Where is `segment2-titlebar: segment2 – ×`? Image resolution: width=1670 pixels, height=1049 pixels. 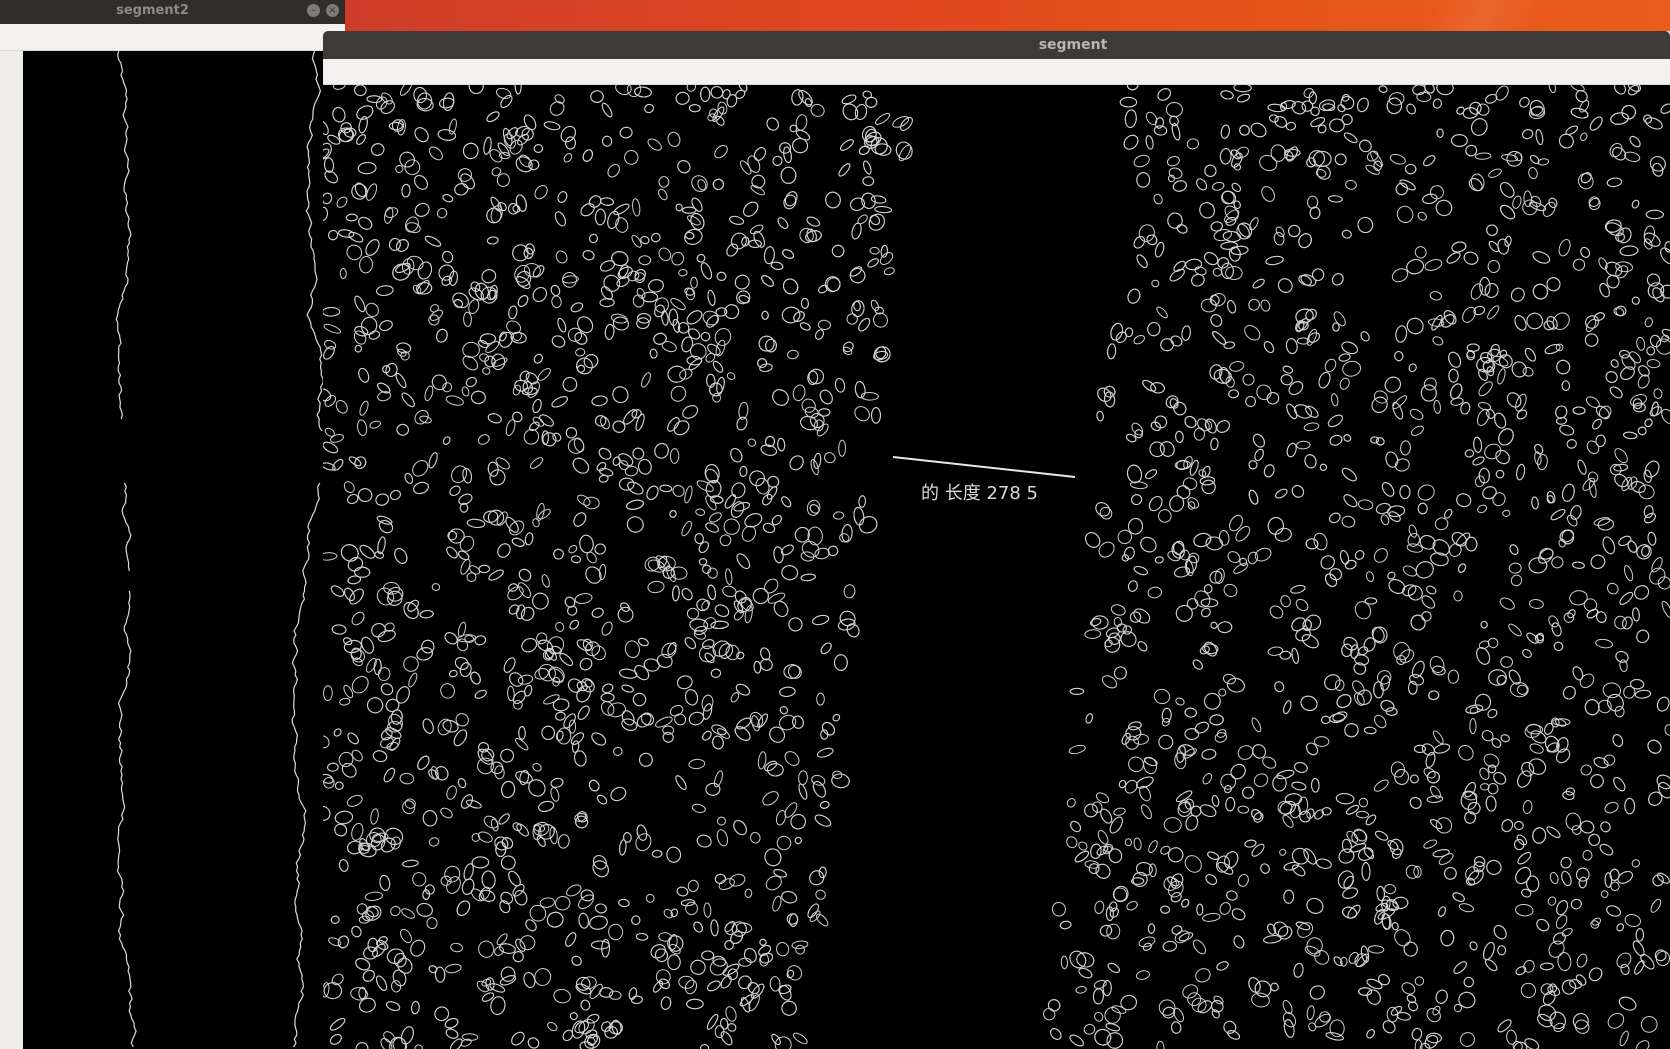
segment2-titlebar: segment2 – × is located at coordinates (172, 12).